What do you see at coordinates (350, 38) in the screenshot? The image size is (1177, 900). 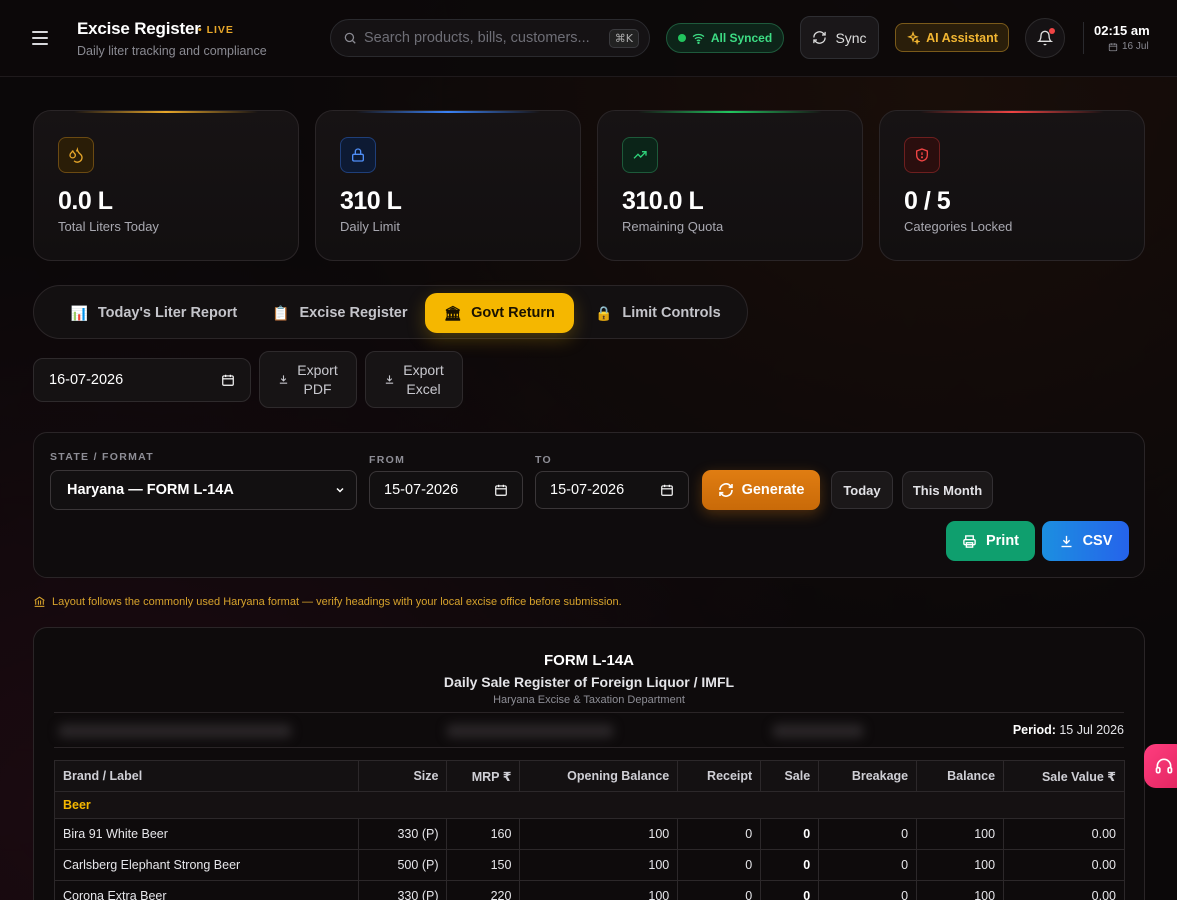 I see `search-icon` at bounding box center [350, 38].